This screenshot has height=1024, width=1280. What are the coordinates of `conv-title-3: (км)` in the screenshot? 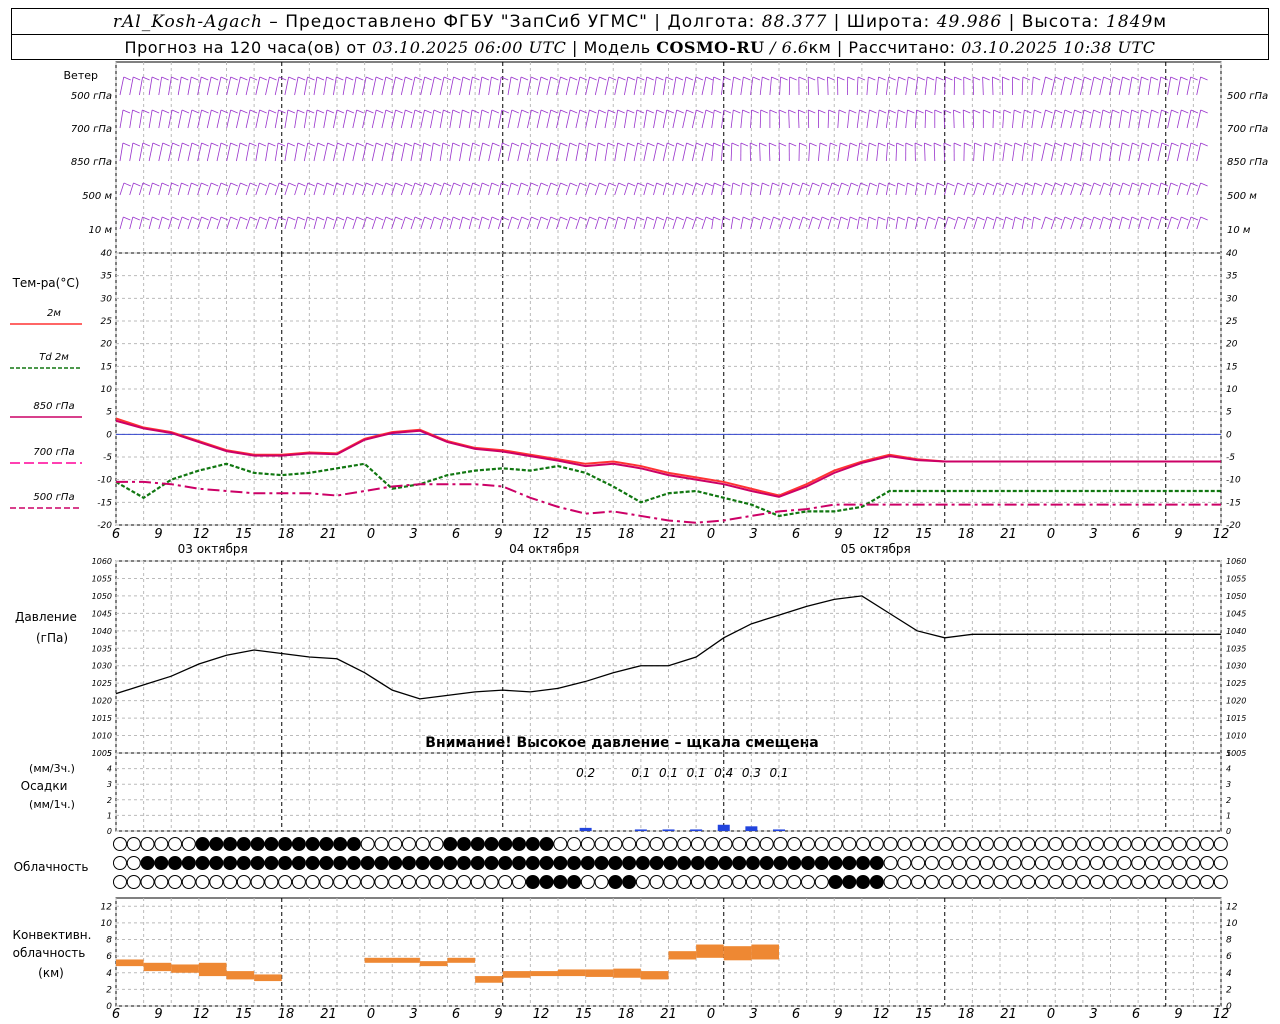 It's located at (51, 973).